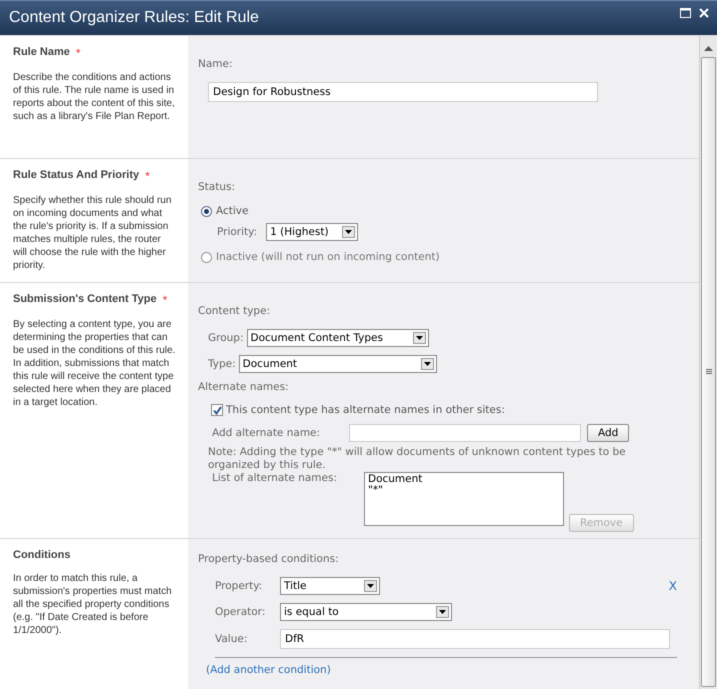  Describe the element at coordinates (239, 586) in the screenshot. I see `field-label: Property:` at that location.